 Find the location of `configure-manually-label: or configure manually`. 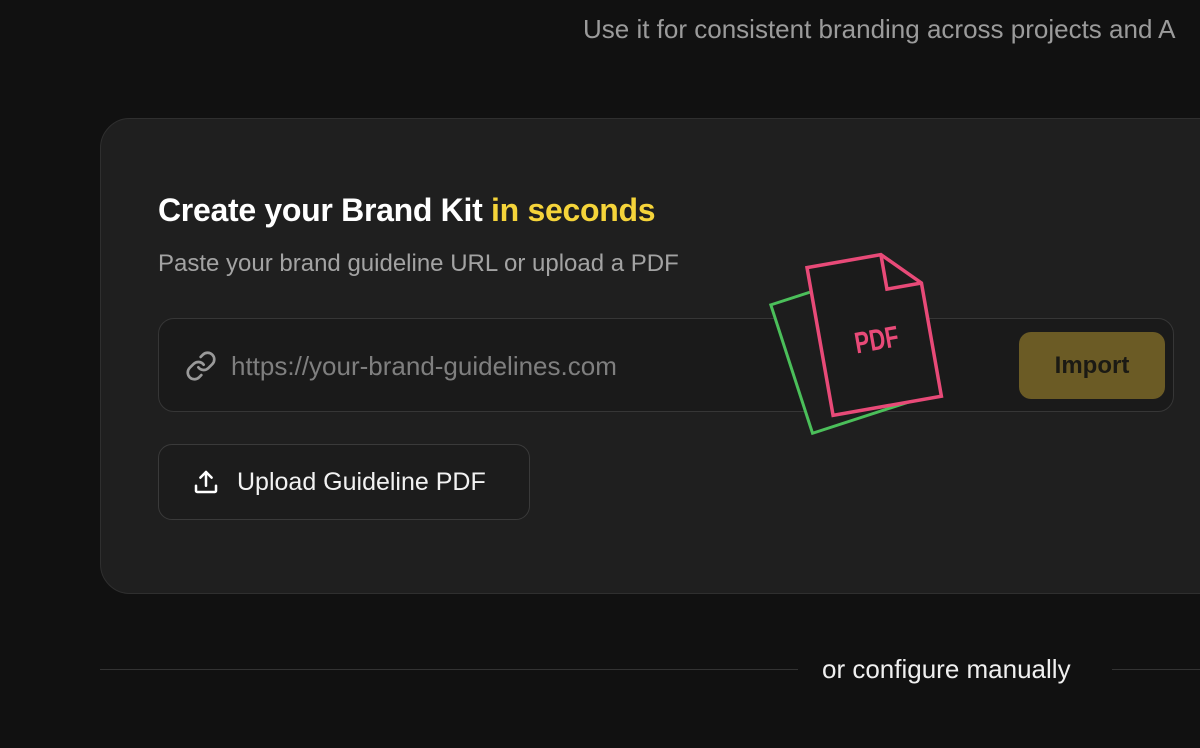

configure-manually-label: or configure manually is located at coordinates (946, 669).